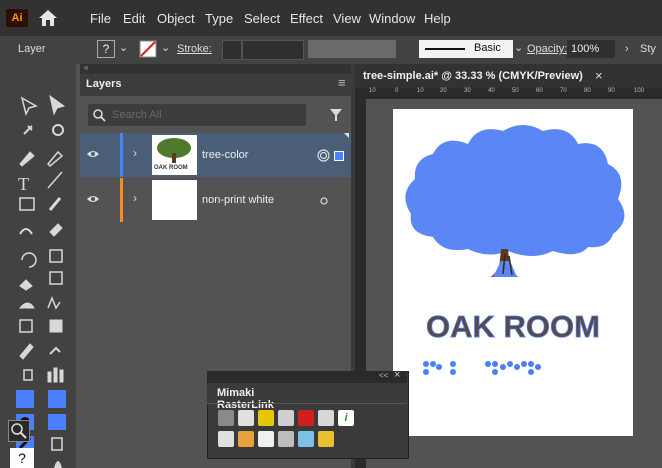 The width and height of the screenshot is (662, 468). What do you see at coordinates (392, 18) in the screenshot?
I see `menu-window: Window` at bounding box center [392, 18].